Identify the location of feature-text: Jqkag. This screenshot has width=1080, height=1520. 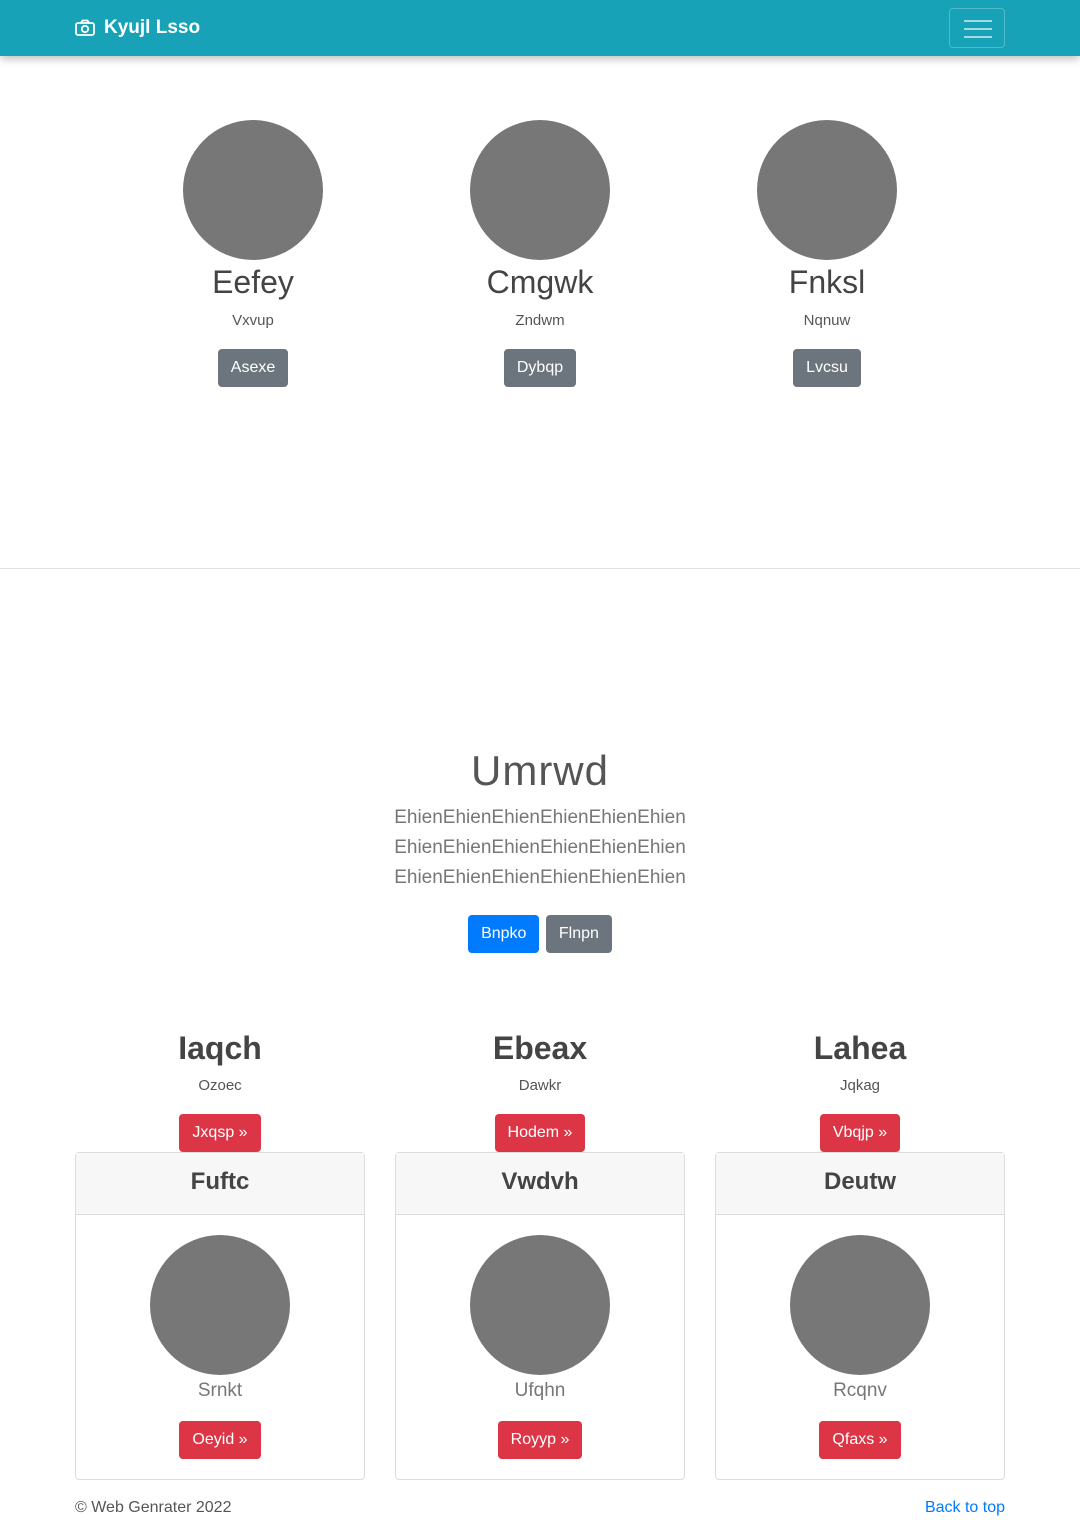
(860, 1085).